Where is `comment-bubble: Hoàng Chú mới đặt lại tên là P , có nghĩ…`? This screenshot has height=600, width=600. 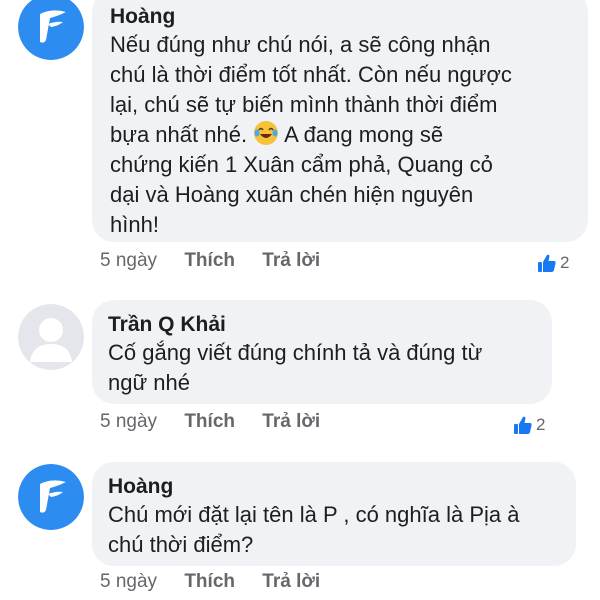
comment-bubble: Hoàng Chú mới đặt lại tên là P , có nghĩ… is located at coordinates (334, 514).